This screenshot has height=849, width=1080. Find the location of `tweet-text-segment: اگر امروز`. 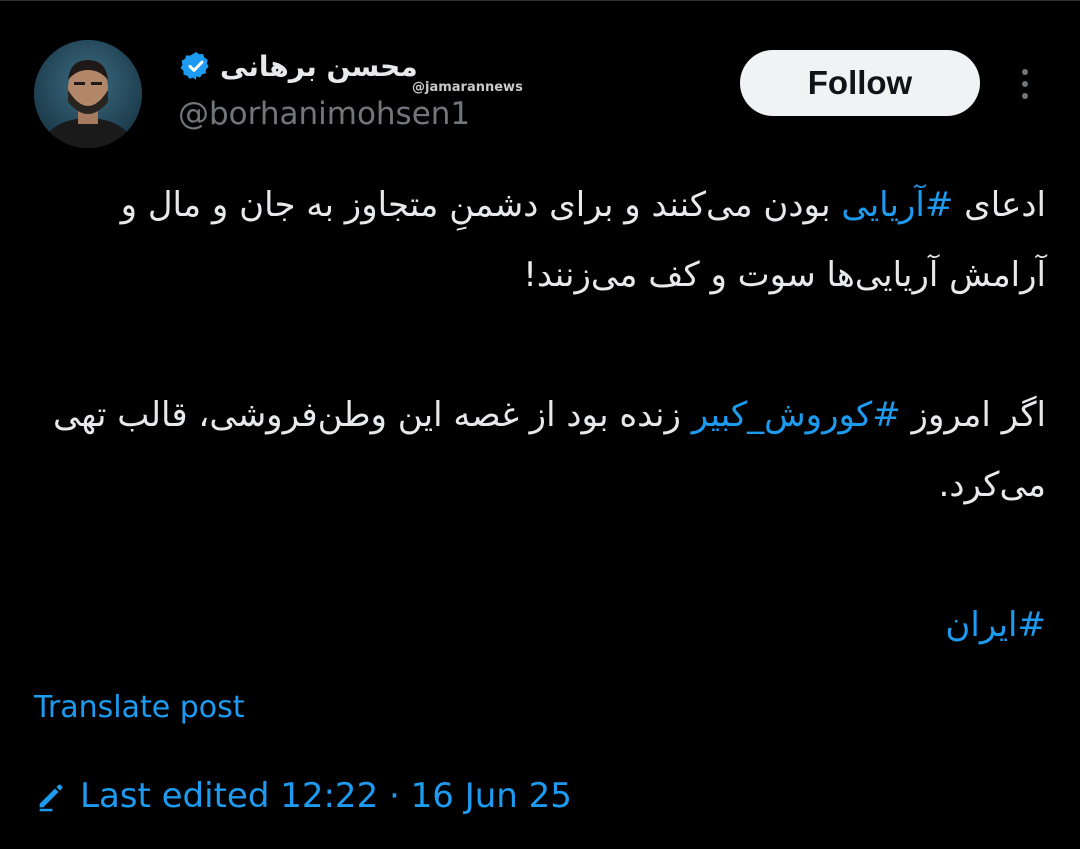

tweet-text-segment: اگر امروز is located at coordinates (973, 415).